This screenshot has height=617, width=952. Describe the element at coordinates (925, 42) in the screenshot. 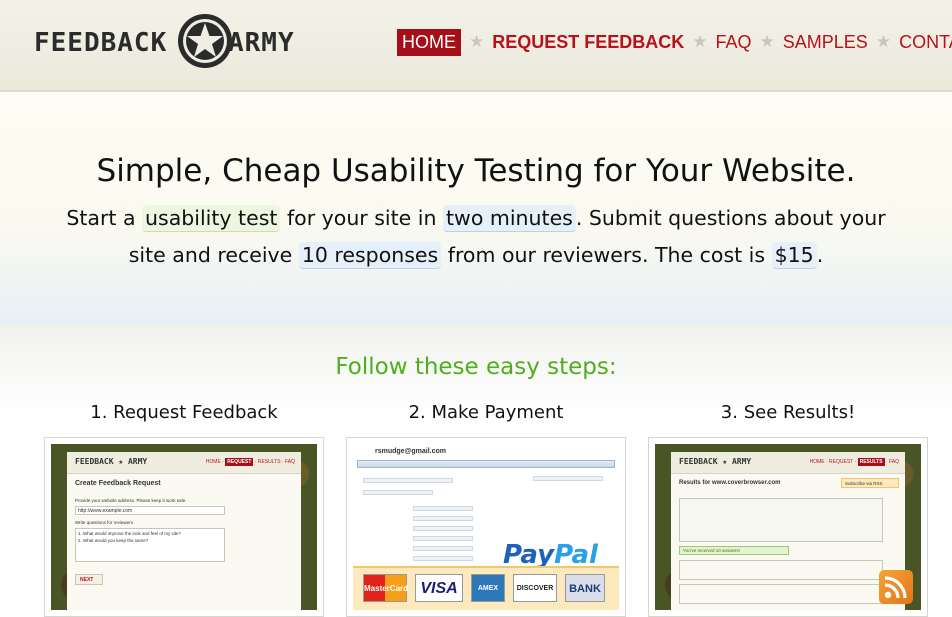

I see `nav-contact: CONTACT` at that location.